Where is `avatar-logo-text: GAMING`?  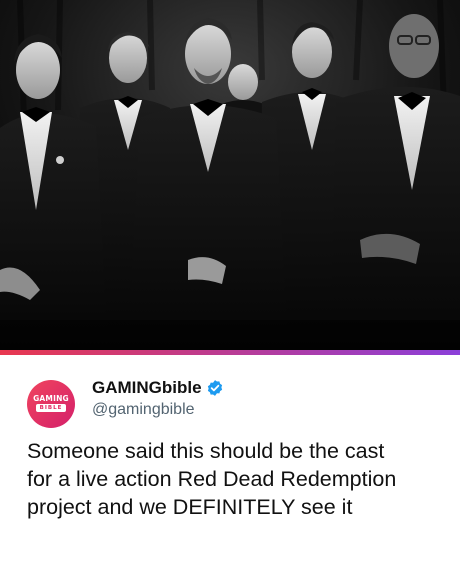
avatar-logo-text: GAMING is located at coordinates (51, 398).